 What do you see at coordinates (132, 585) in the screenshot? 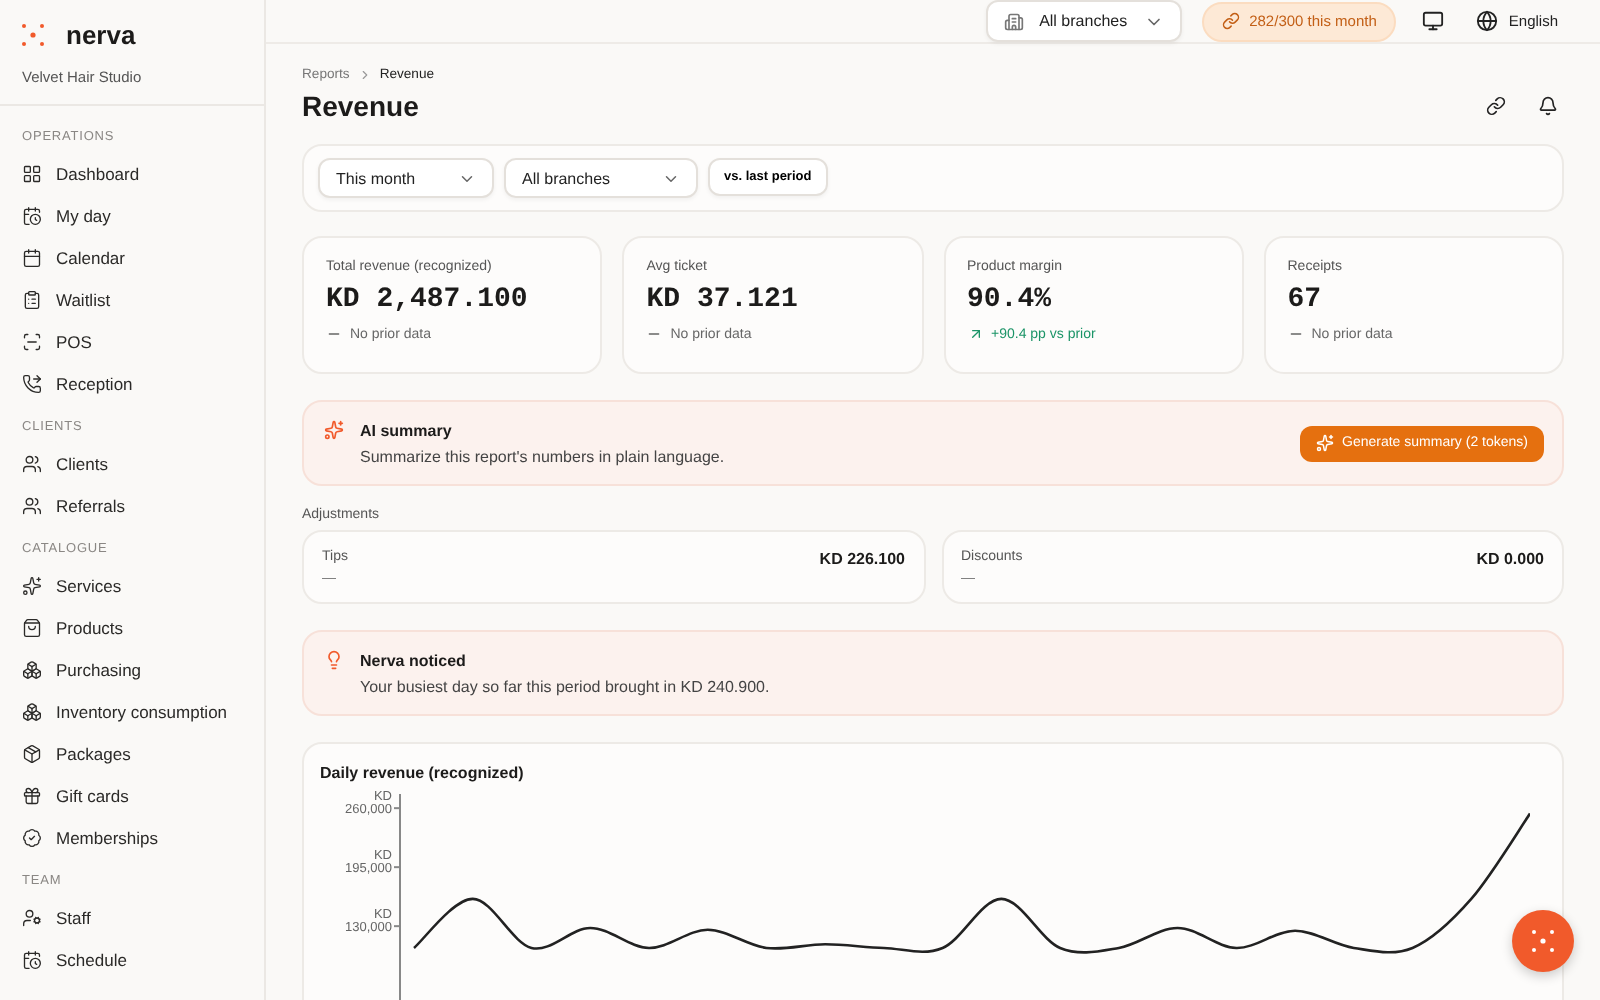
I see `nav-item: Services` at bounding box center [132, 585].